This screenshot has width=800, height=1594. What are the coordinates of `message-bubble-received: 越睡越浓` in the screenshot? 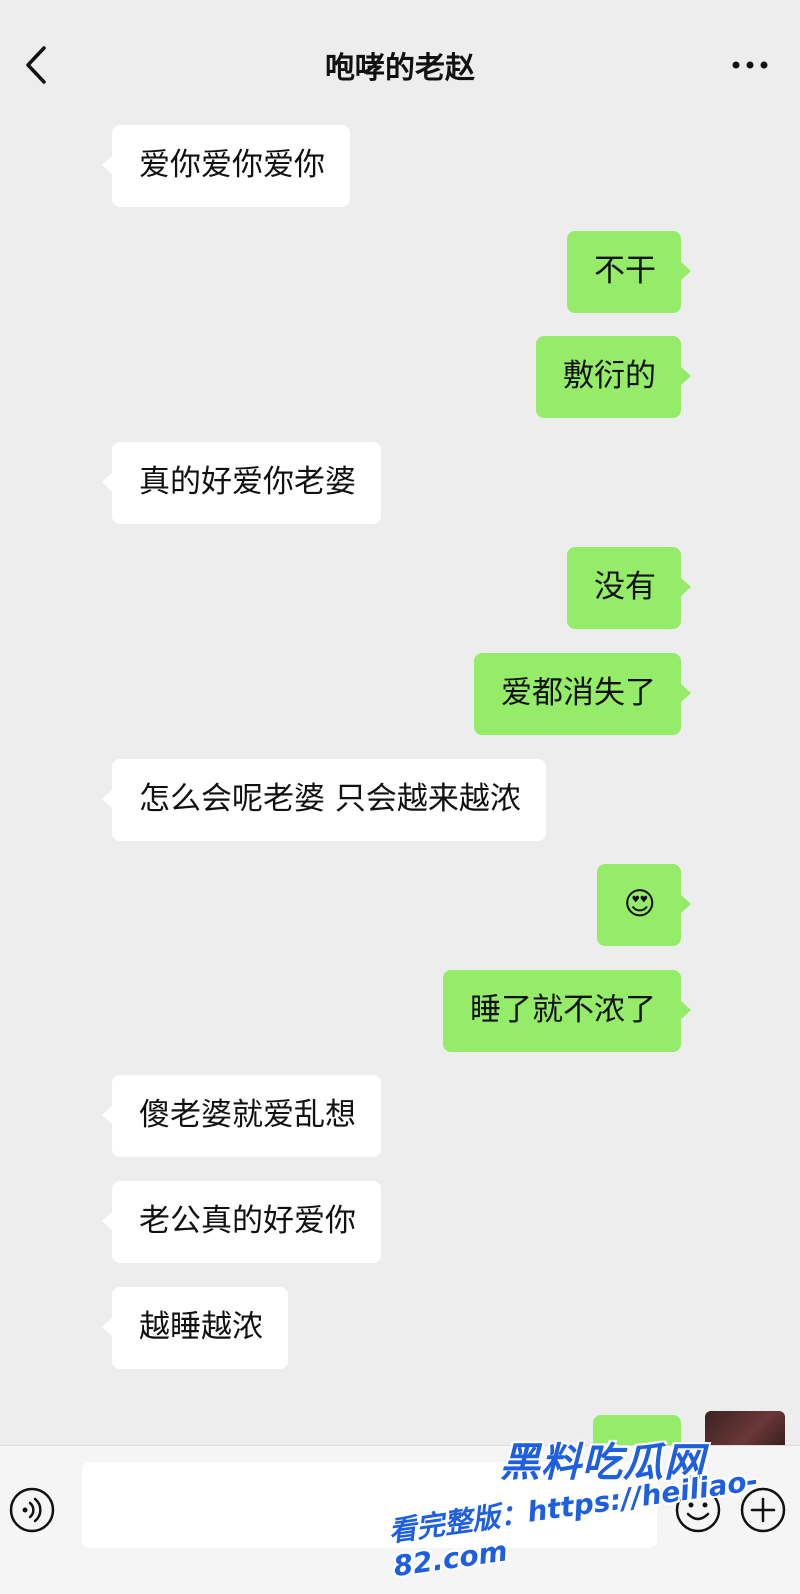 It's located at (195, 1328).